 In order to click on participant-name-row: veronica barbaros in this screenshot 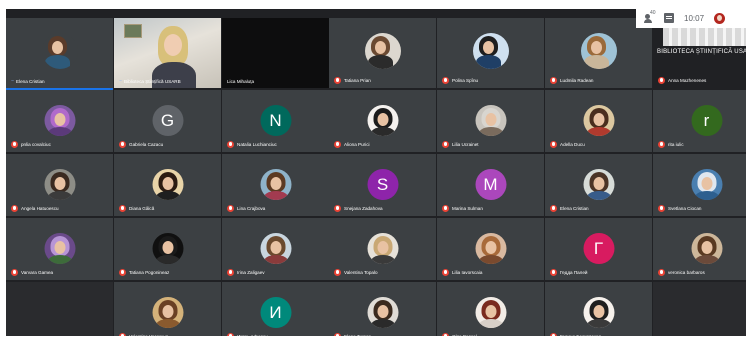, I will do `click(681, 272)`.